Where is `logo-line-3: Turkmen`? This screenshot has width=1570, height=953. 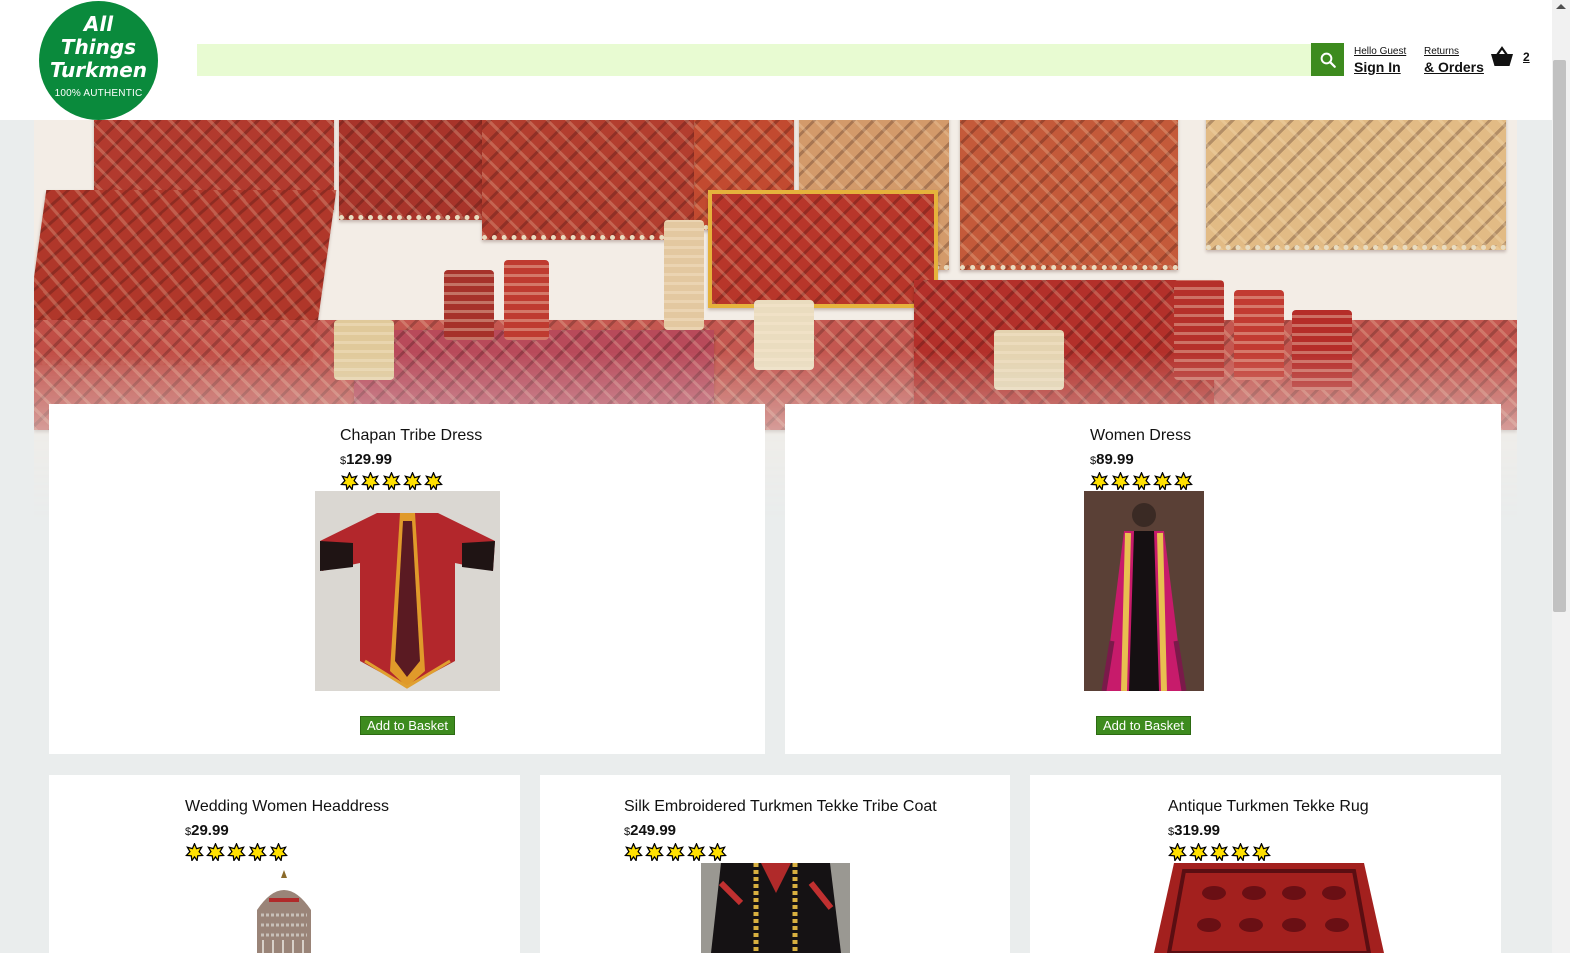 logo-line-3: Turkmen is located at coordinates (98, 70).